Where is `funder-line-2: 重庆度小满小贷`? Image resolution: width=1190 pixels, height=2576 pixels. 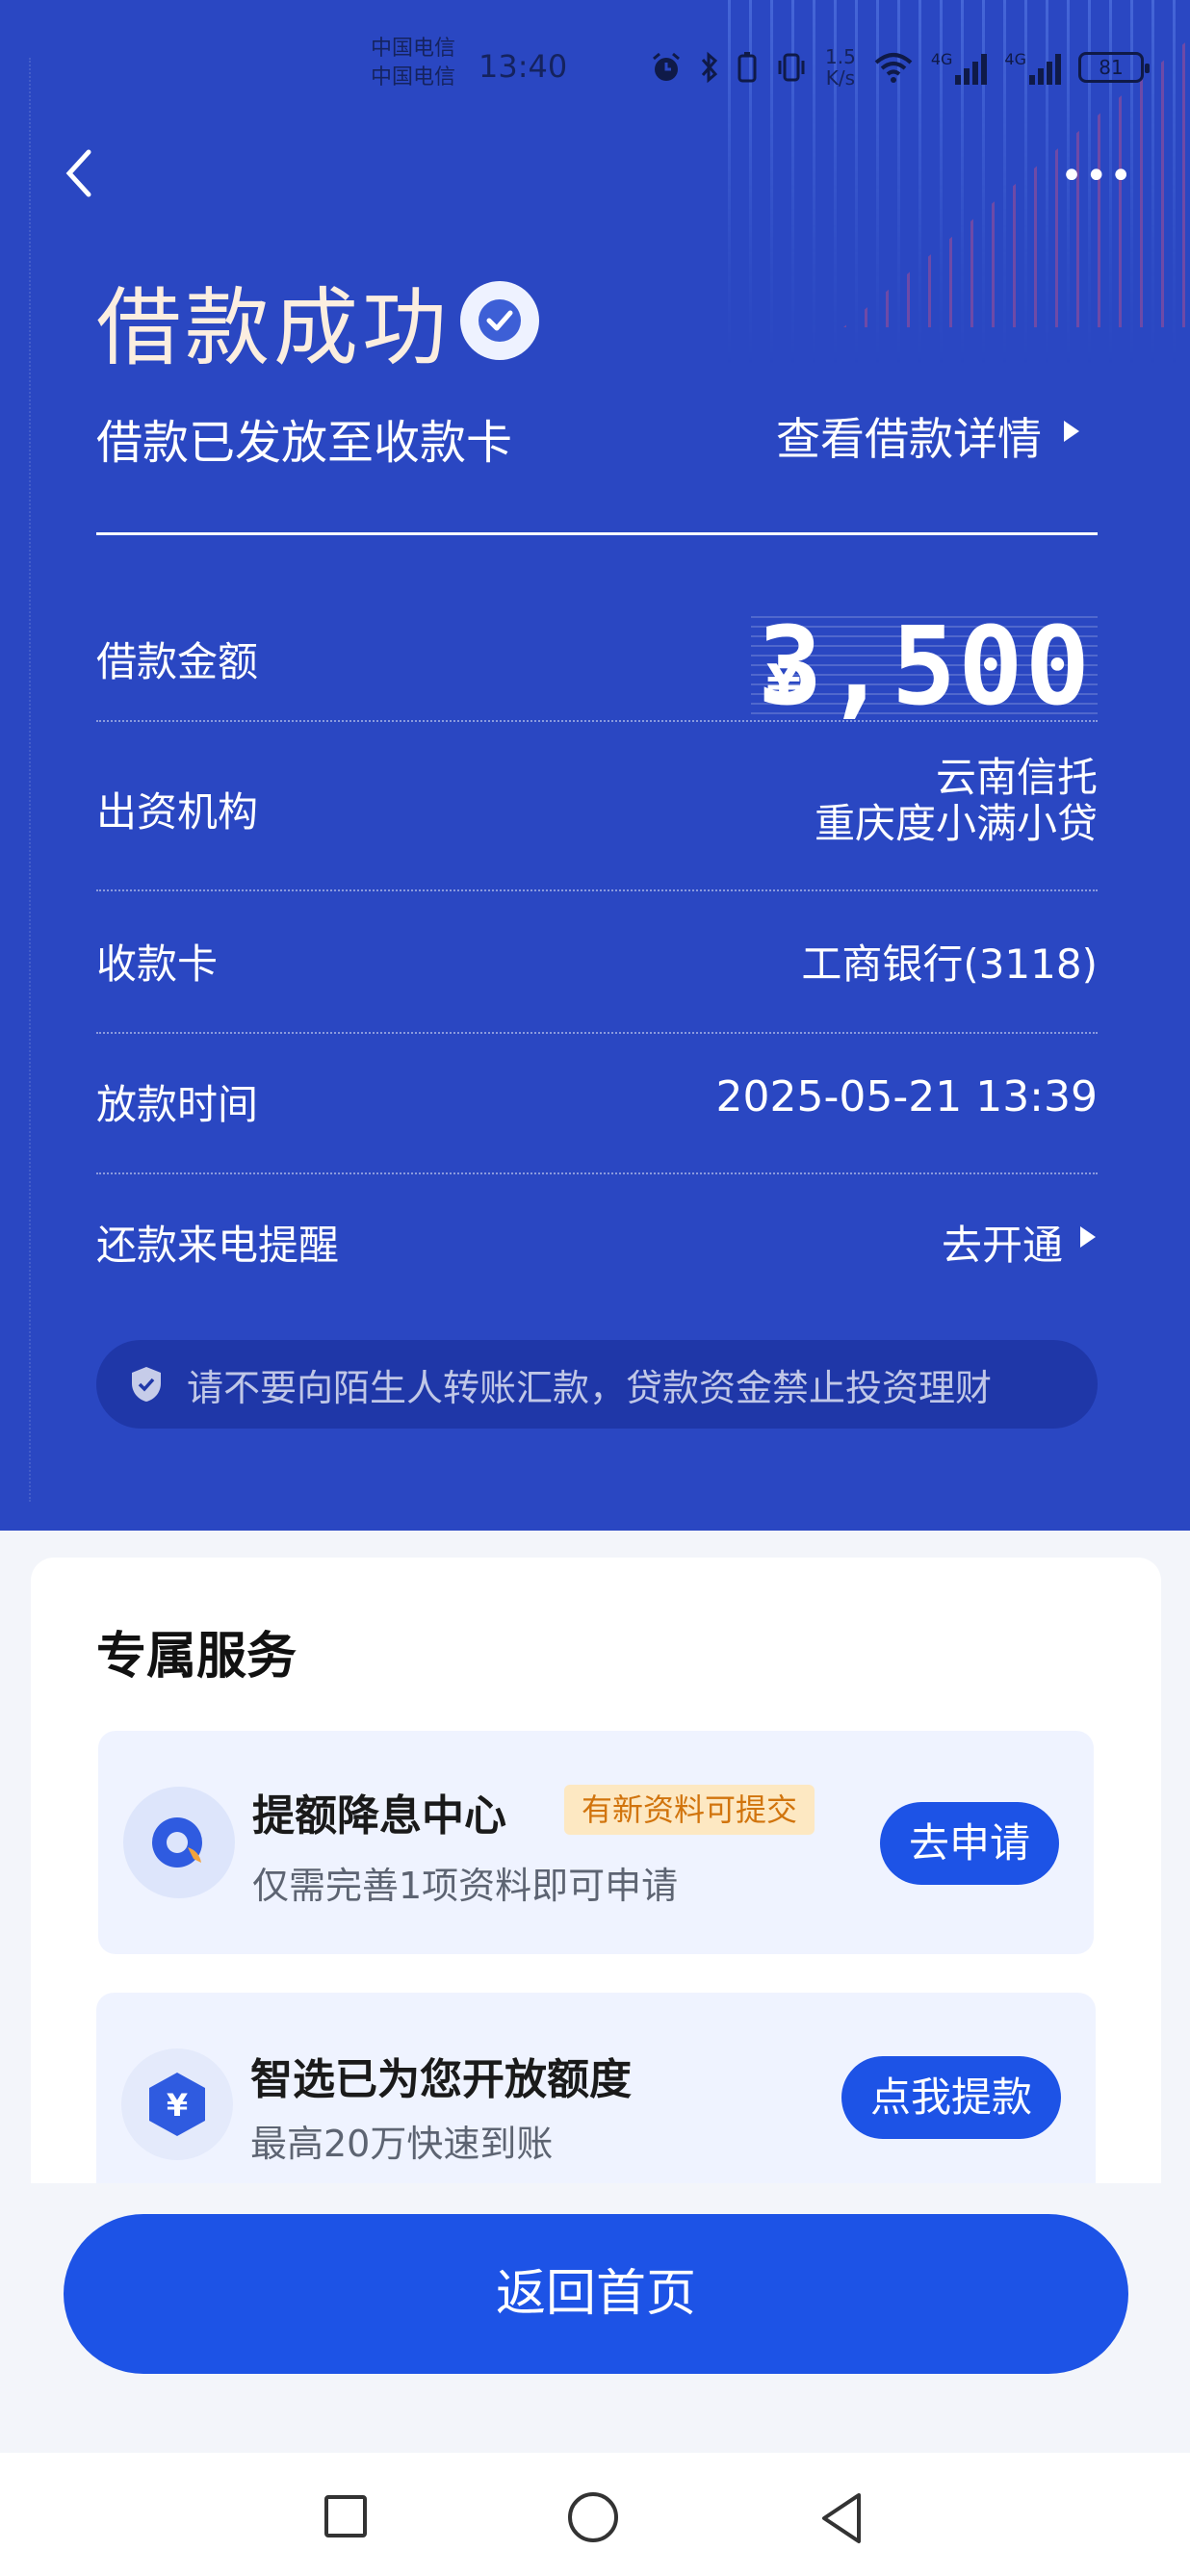 funder-line-2: 重庆度小满小贷 is located at coordinates (956, 824).